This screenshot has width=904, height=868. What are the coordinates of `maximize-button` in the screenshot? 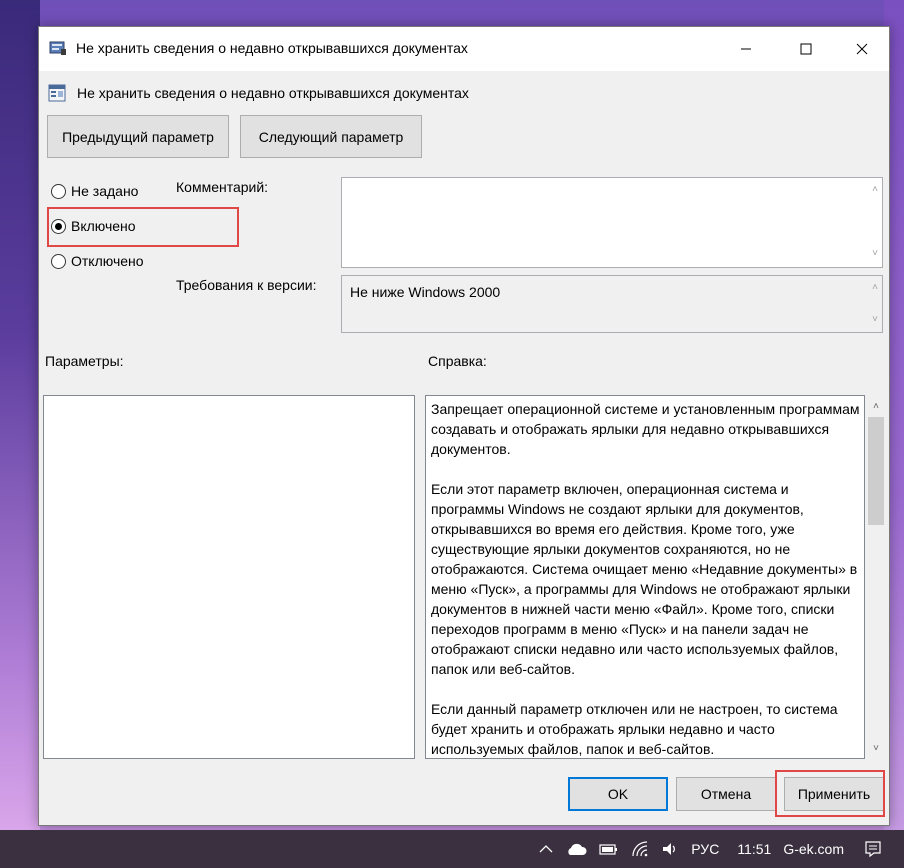 It's located at (806, 49).